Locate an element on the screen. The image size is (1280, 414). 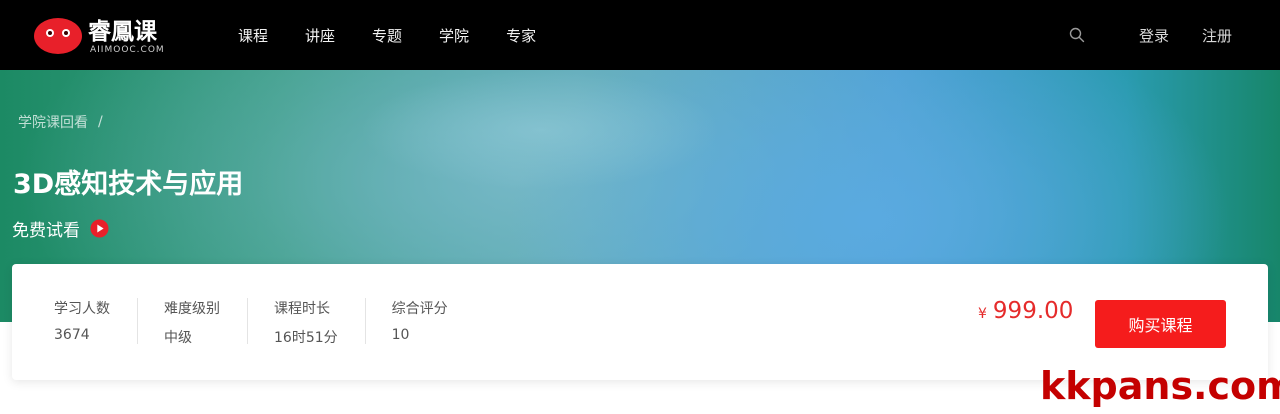
buy-course-button: 购买课程 is located at coordinates (1160, 324).